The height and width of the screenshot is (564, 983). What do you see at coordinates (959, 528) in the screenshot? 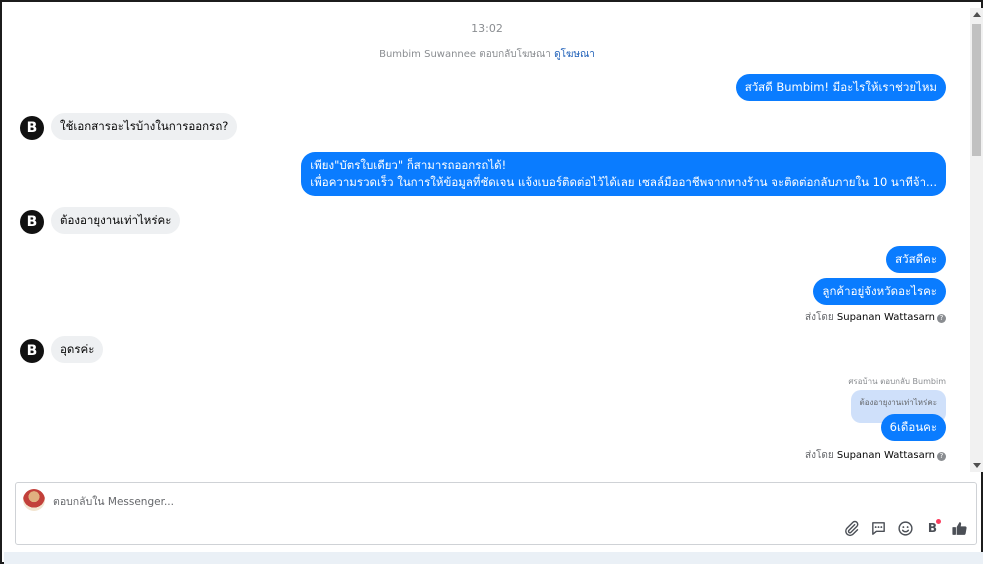
I see `thumbs-up-icon` at bounding box center [959, 528].